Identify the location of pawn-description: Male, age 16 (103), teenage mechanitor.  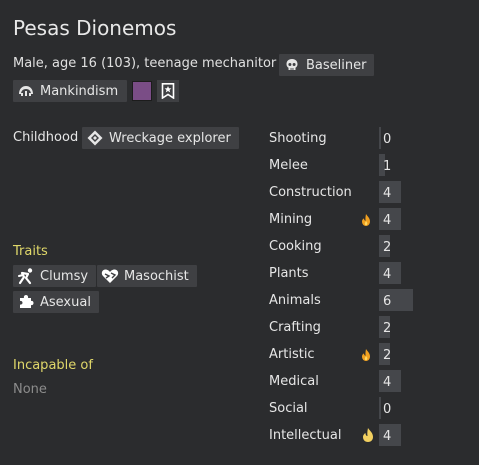
(145, 63).